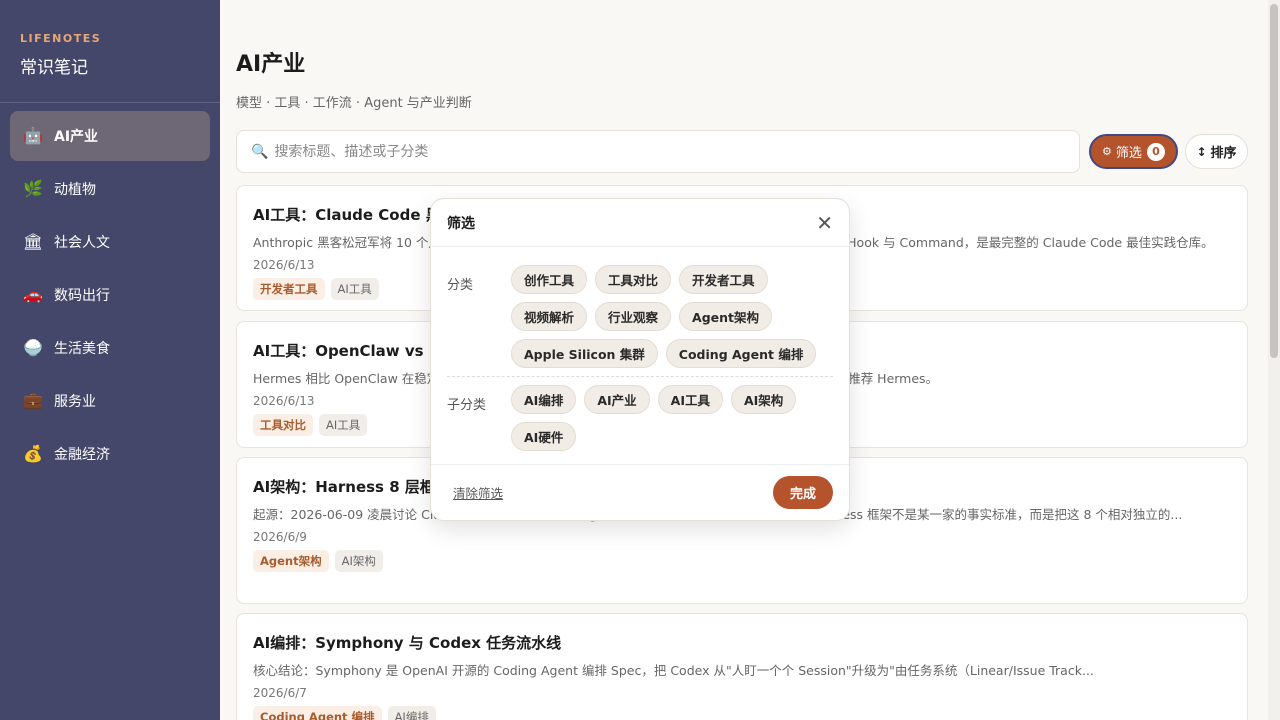 Image resolution: width=1280 pixels, height=720 pixels. I want to click on sidebar-item-finance: 💰 金融经济, so click(110, 454).